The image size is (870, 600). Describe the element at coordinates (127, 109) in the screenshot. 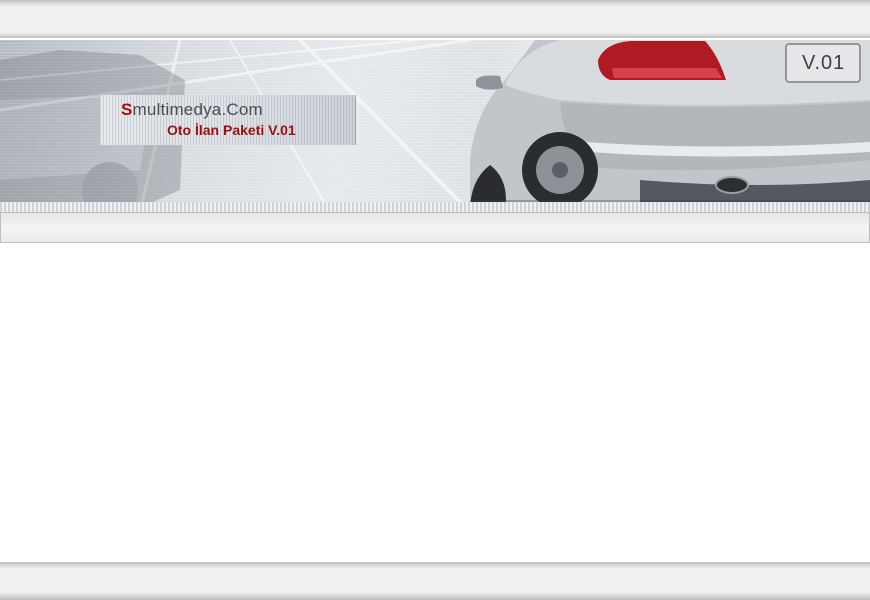

I see `site-name-initial: S` at that location.